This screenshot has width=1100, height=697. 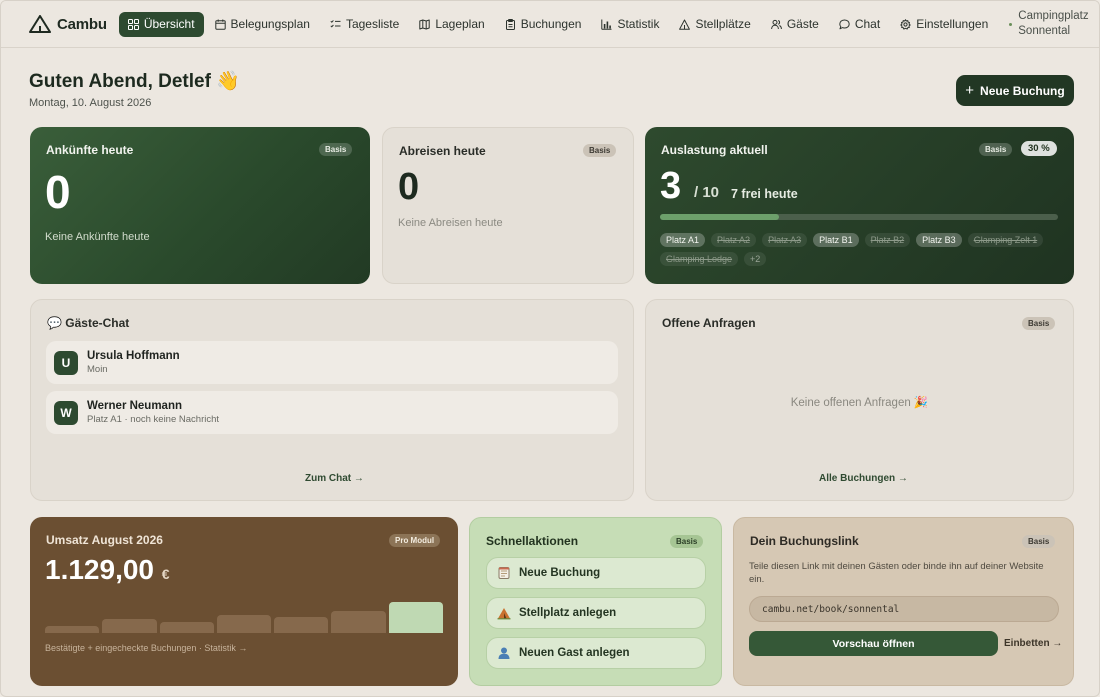 I want to click on nav-item-checklist: Tagesliste, so click(x=364, y=24).